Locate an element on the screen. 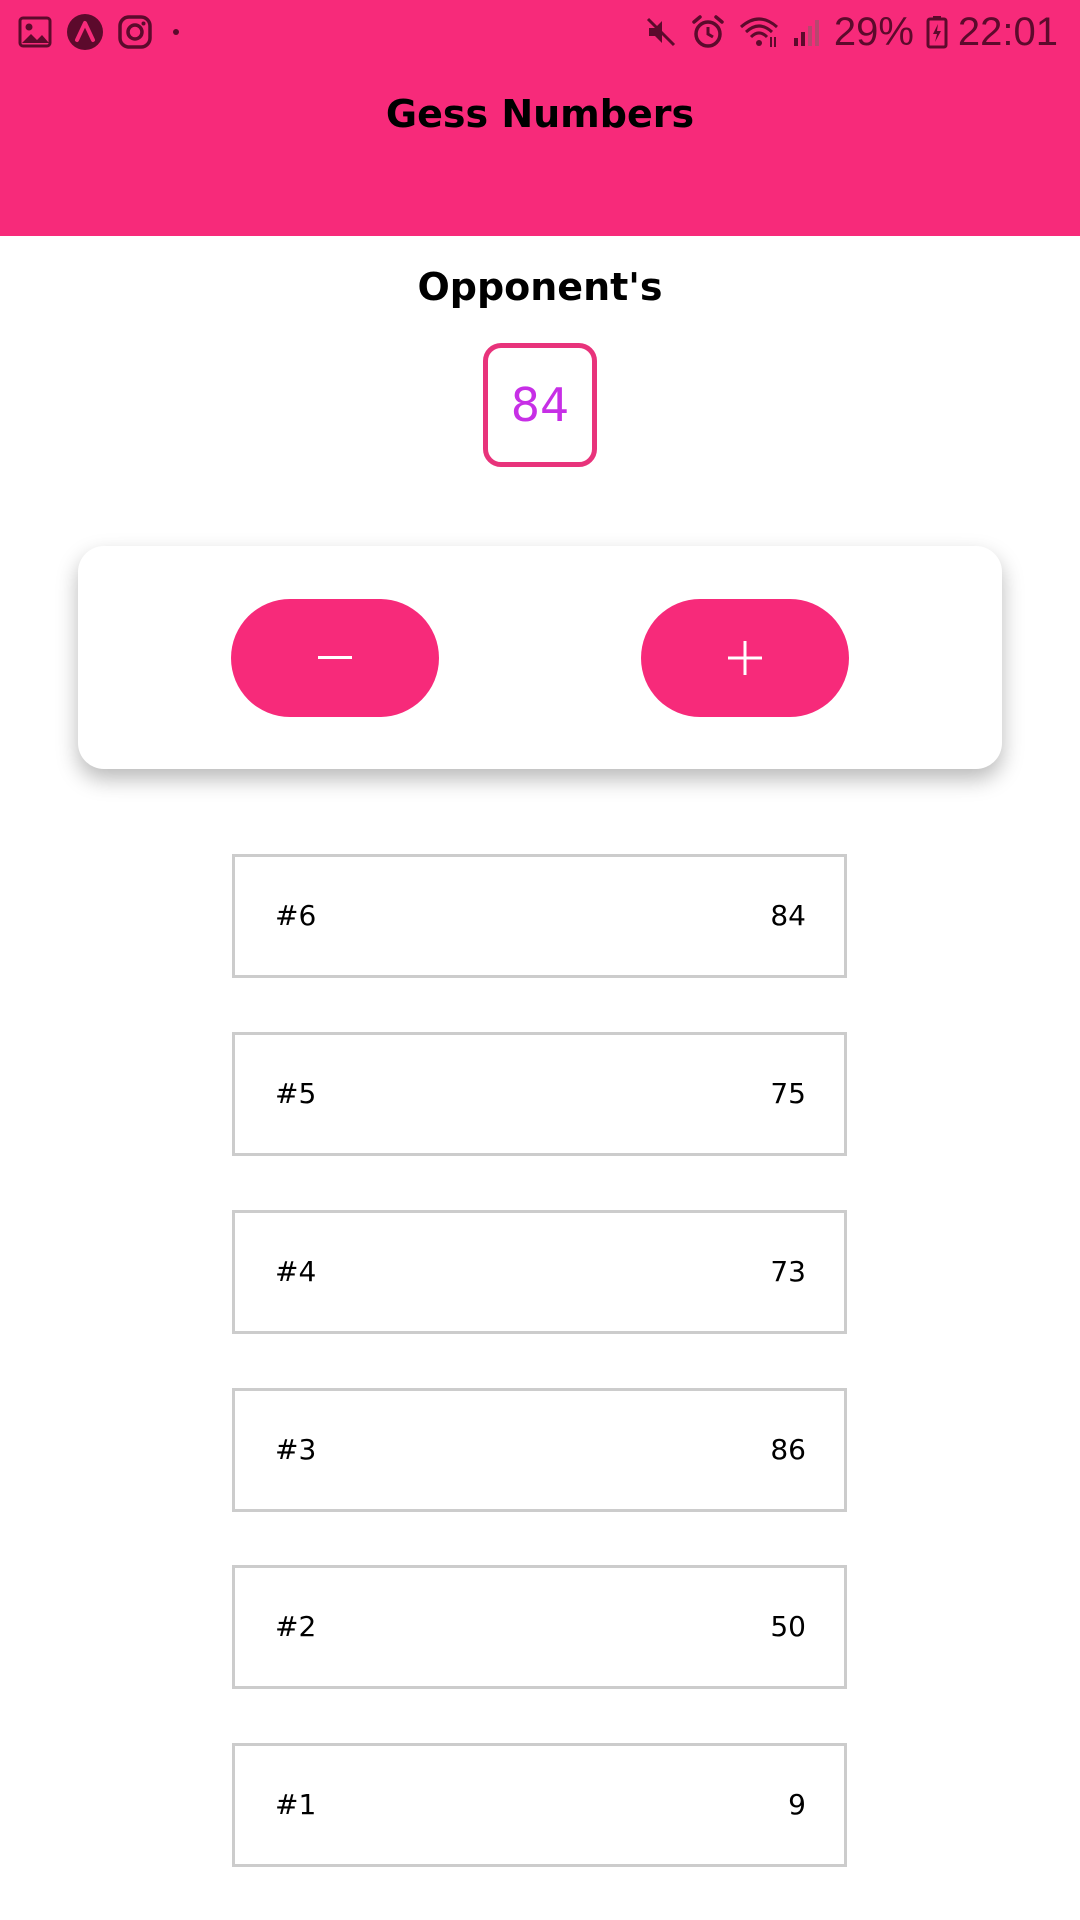 Image resolution: width=1080 pixels, height=1920 pixels. alarm-icon is located at coordinates (708, 32).